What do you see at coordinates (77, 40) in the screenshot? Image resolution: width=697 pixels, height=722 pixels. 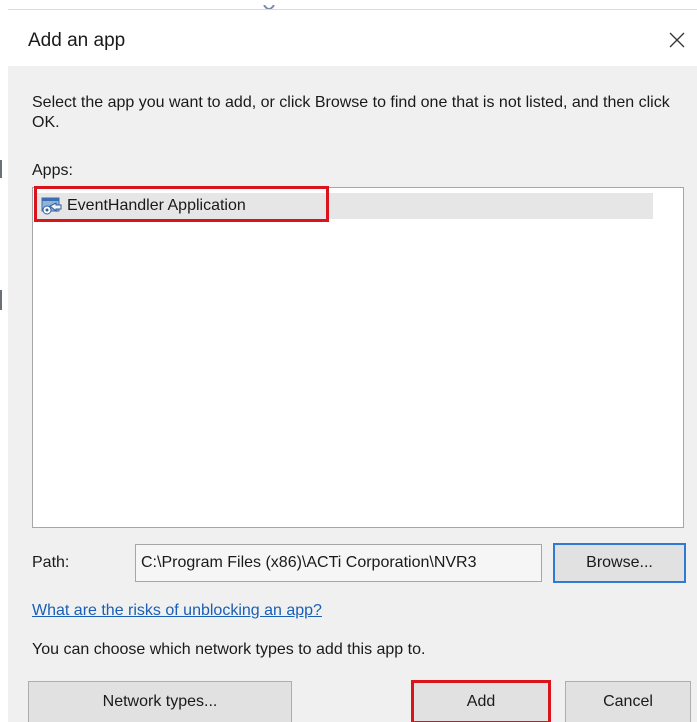 I see `dialog-title: Add an app` at bounding box center [77, 40].